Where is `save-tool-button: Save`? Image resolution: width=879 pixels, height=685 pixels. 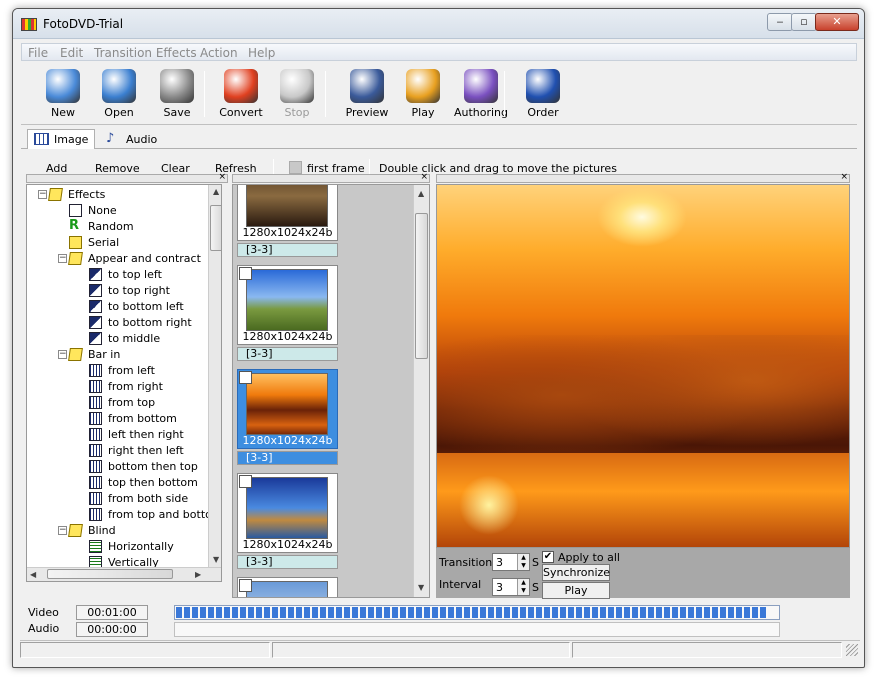
save-tool-button: Save is located at coordinates (177, 94).